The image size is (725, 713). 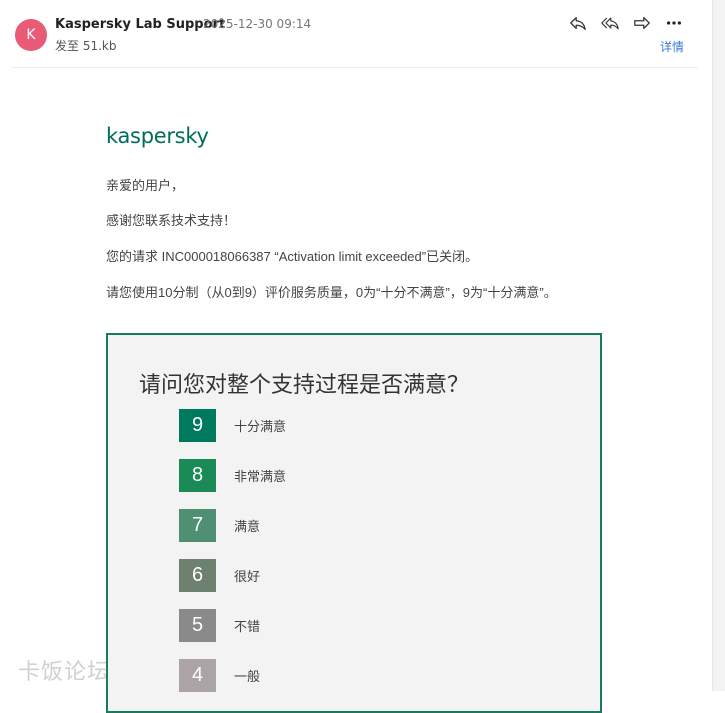 I want to click on header-divider, so click(x=355, y=67).